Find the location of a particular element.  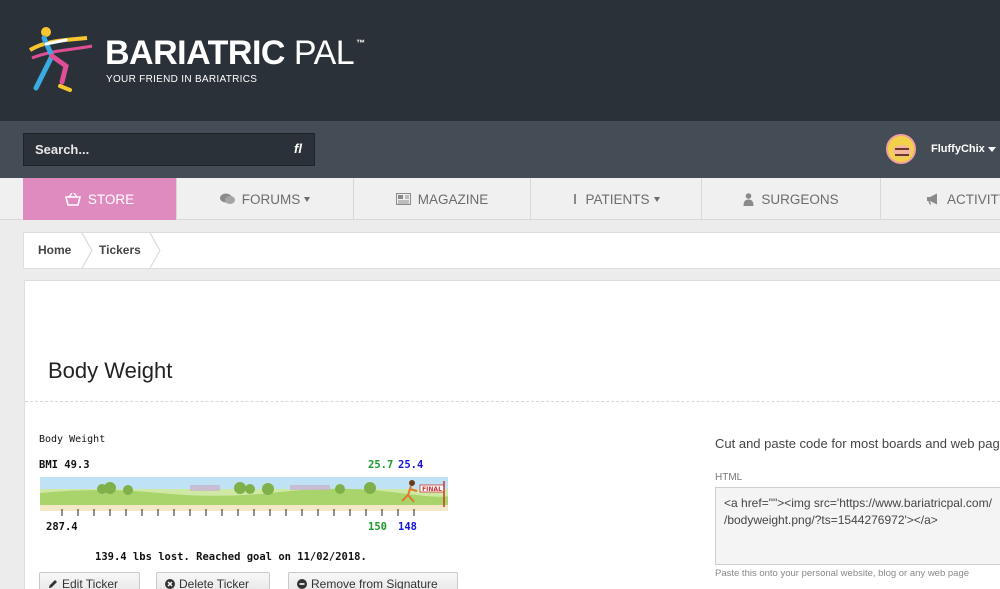

ticker-bmi: BMI 49.3 is located at coordinates (64, 465).